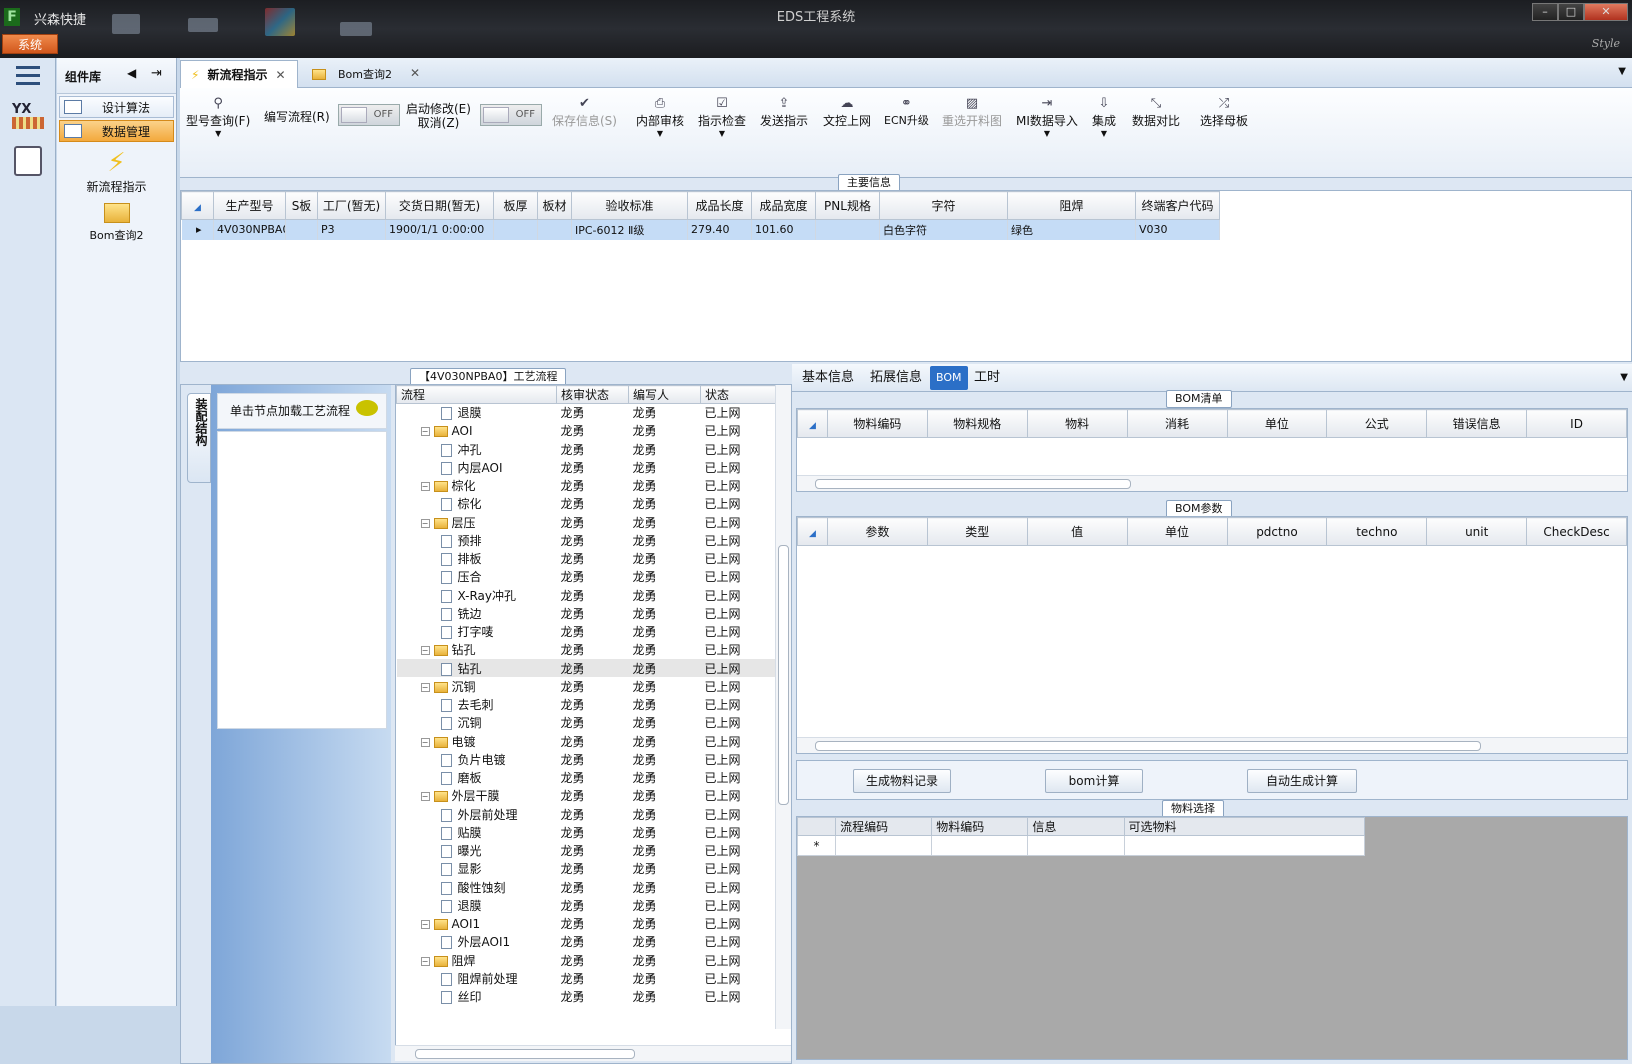 The height and width of the screenshot is (1064, 1632). I want to click on tree-row: 沉铜 龙勇 龙勇 已上网, so click(587, 723).